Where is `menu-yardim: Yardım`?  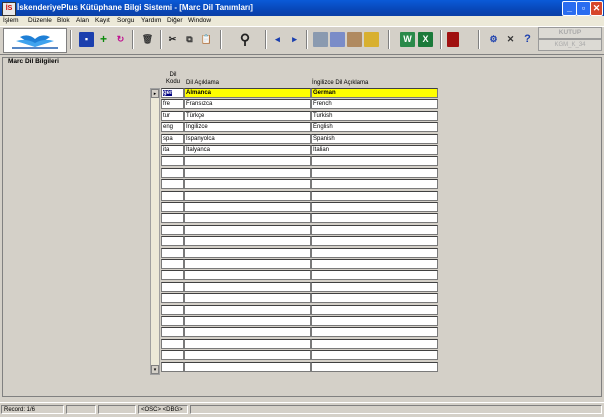
menu-yardim: Yardım is located at coordinates (151, 21).